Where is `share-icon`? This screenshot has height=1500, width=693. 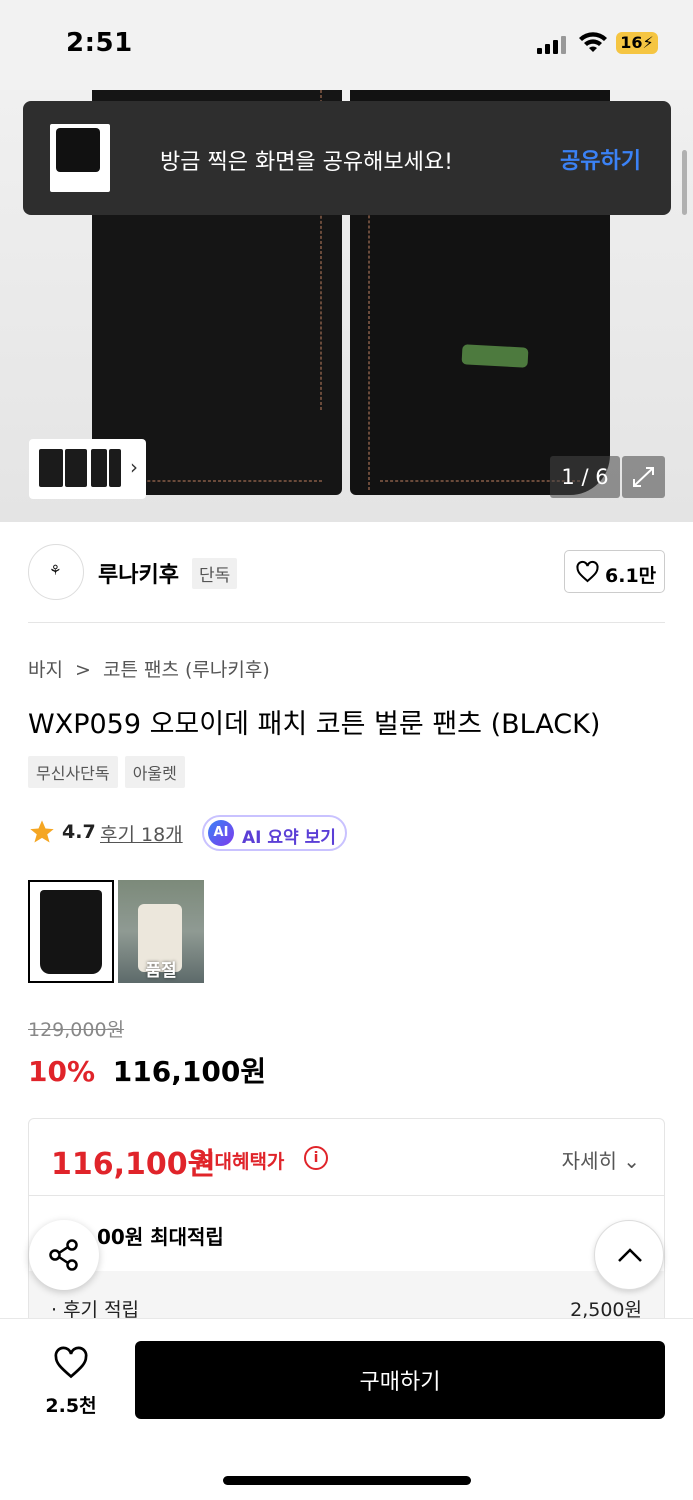 share-icon is located at coordinates (63, 1255).